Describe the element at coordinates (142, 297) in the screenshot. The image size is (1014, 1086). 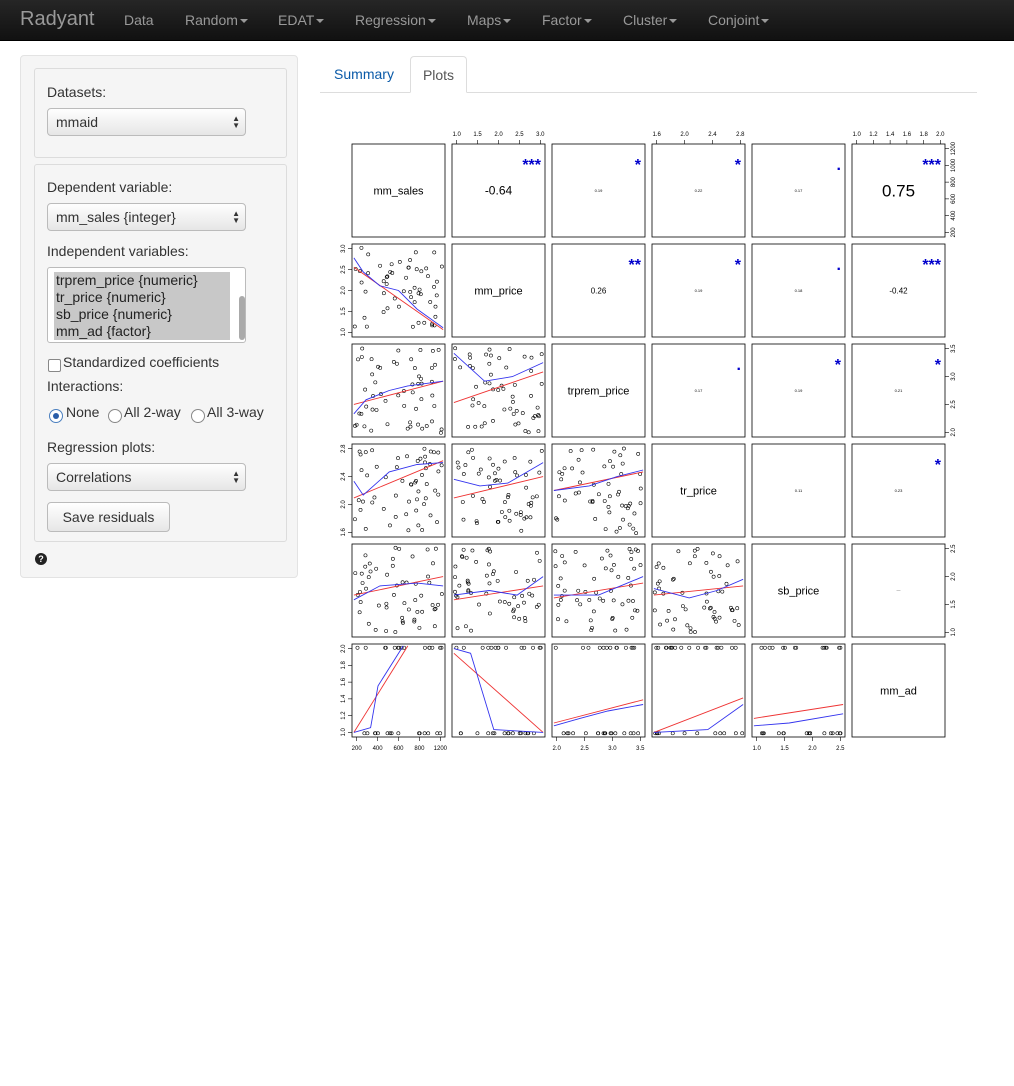
I see `list-item: tr_price {numeric}` at that location.